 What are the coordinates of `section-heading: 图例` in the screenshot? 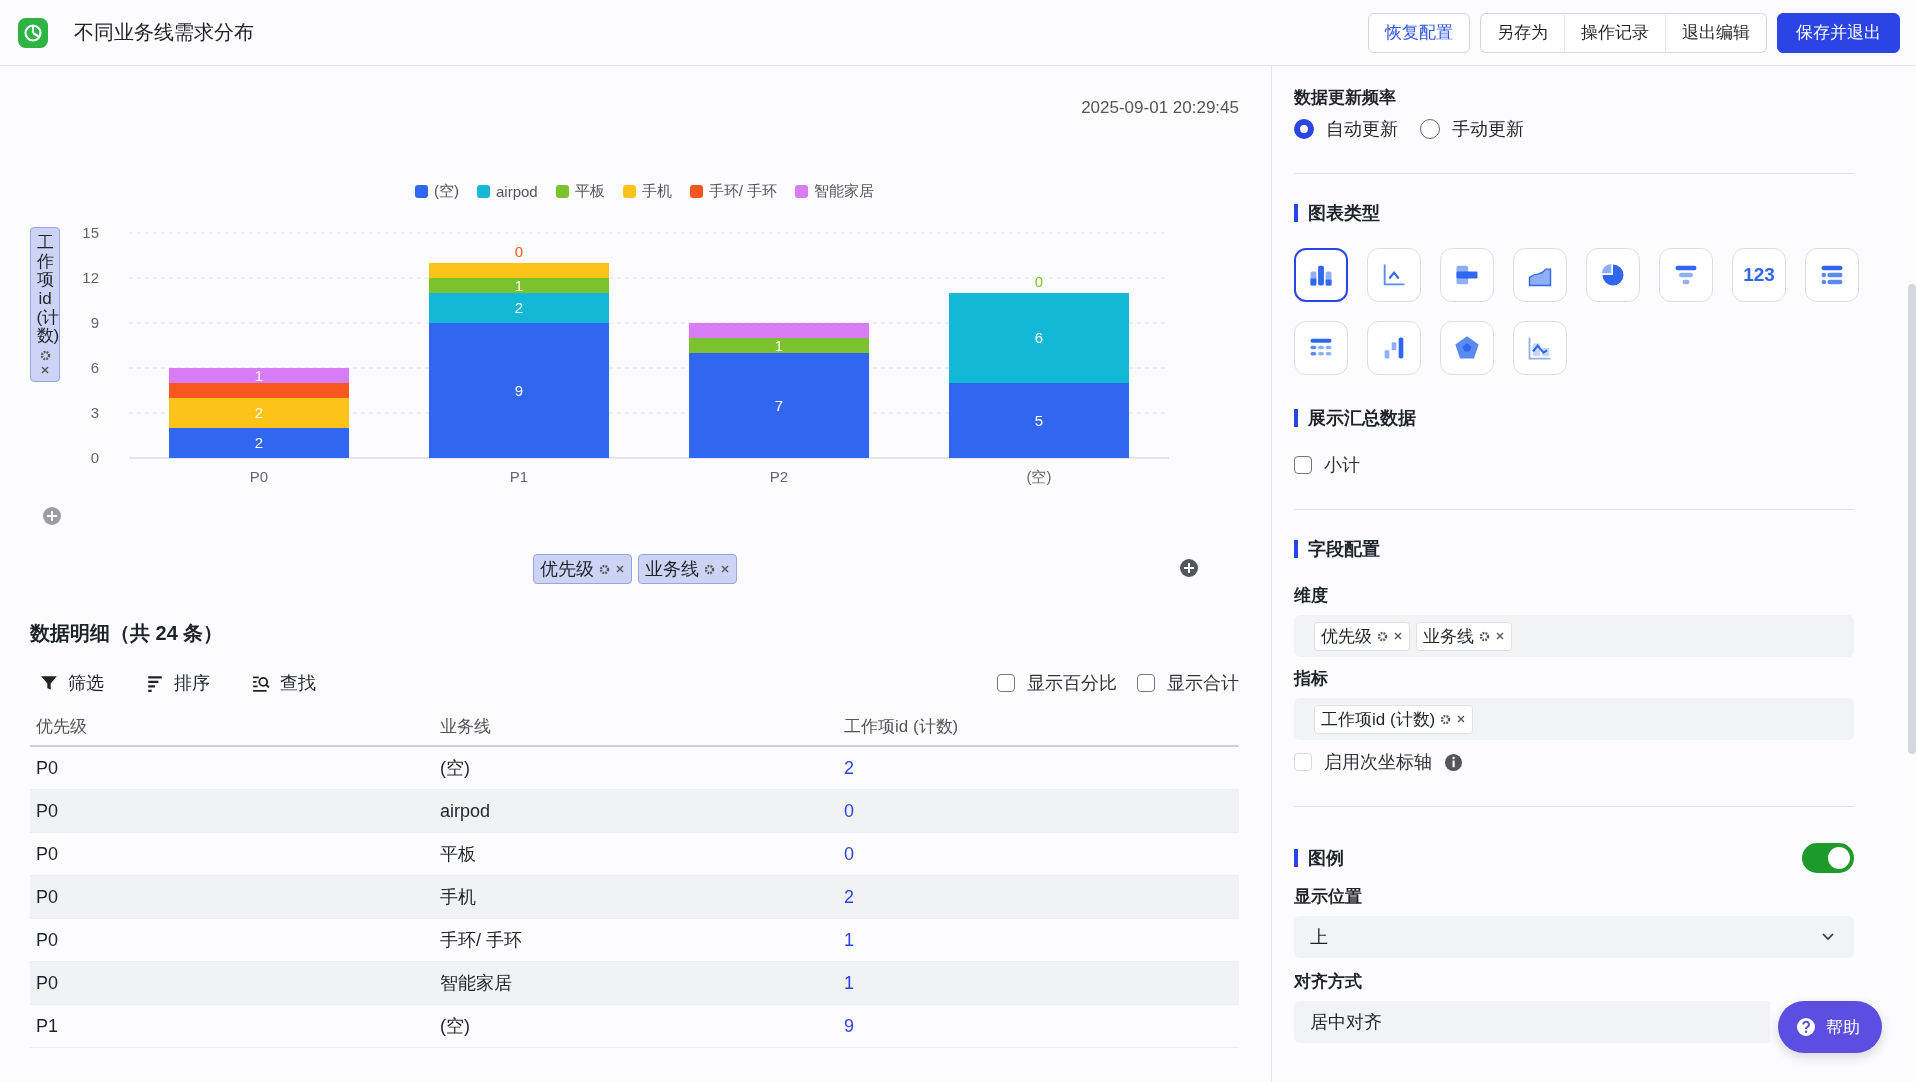 It's located at (1319, 858).